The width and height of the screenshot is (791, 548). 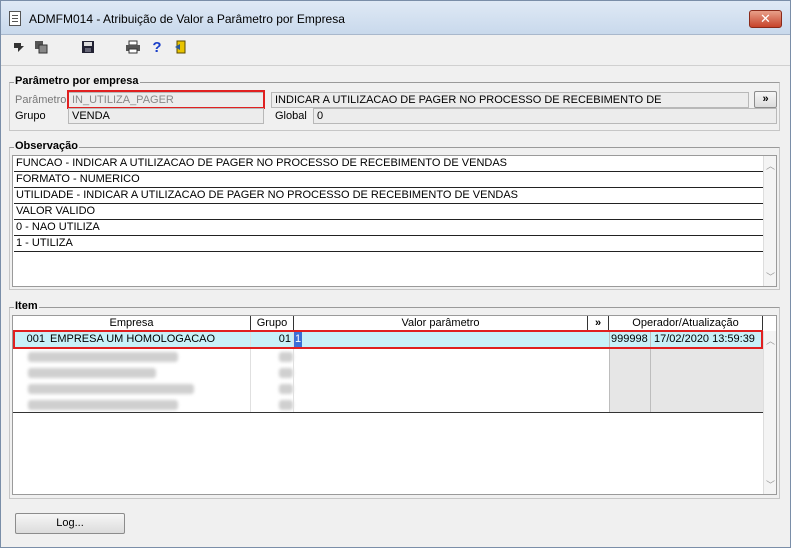 I want to click on observacao-line: VALOR VALIDO, so click(x=389, y=212).